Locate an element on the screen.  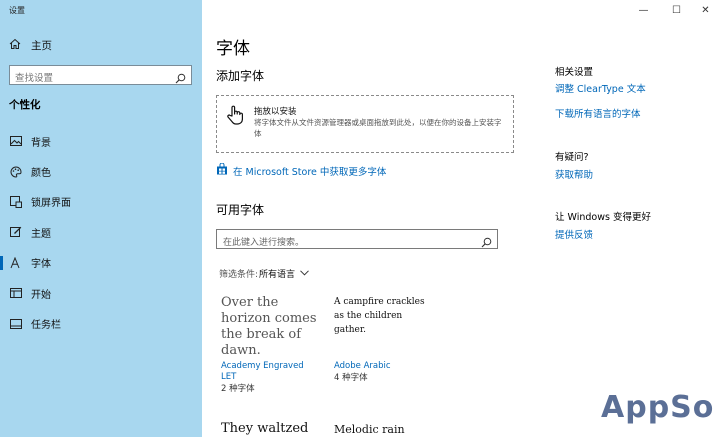
font-search-box is located at coordinates (357, 240).